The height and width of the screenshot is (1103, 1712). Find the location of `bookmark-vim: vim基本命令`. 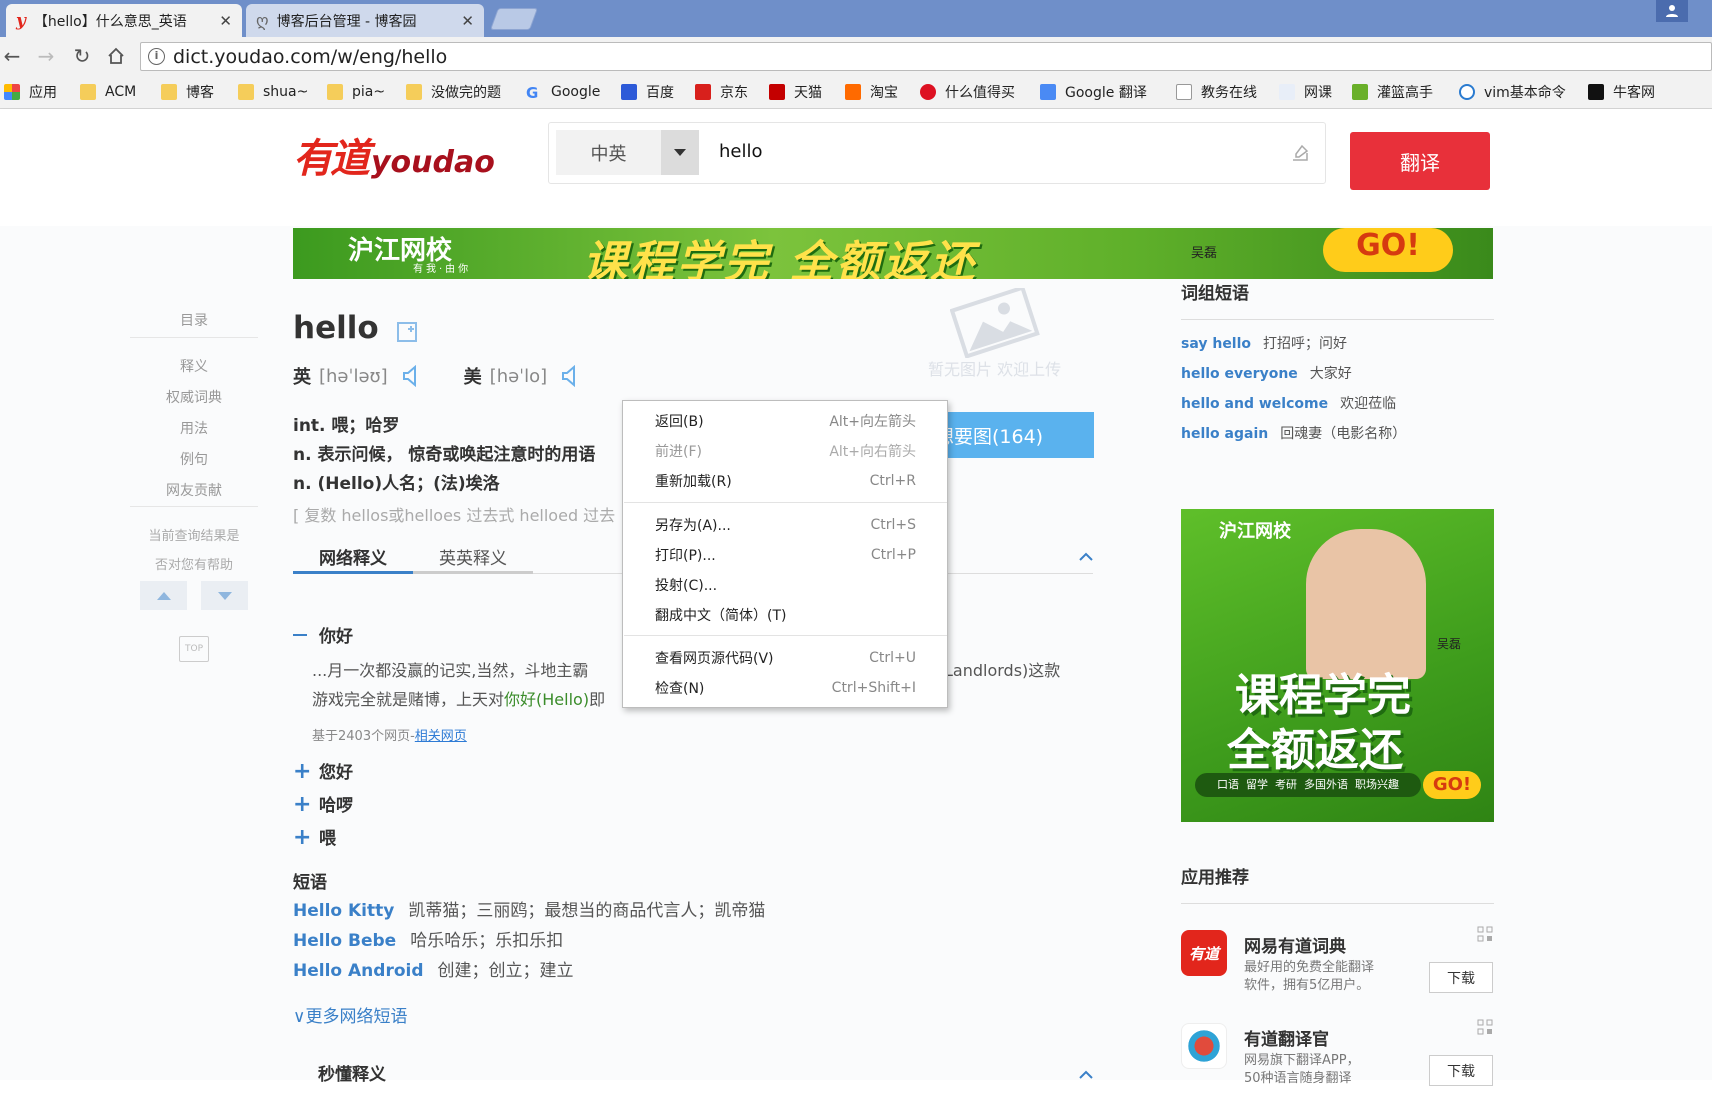

bookmark-vim: vim基本命令 is located at coordinates (1512, 92).